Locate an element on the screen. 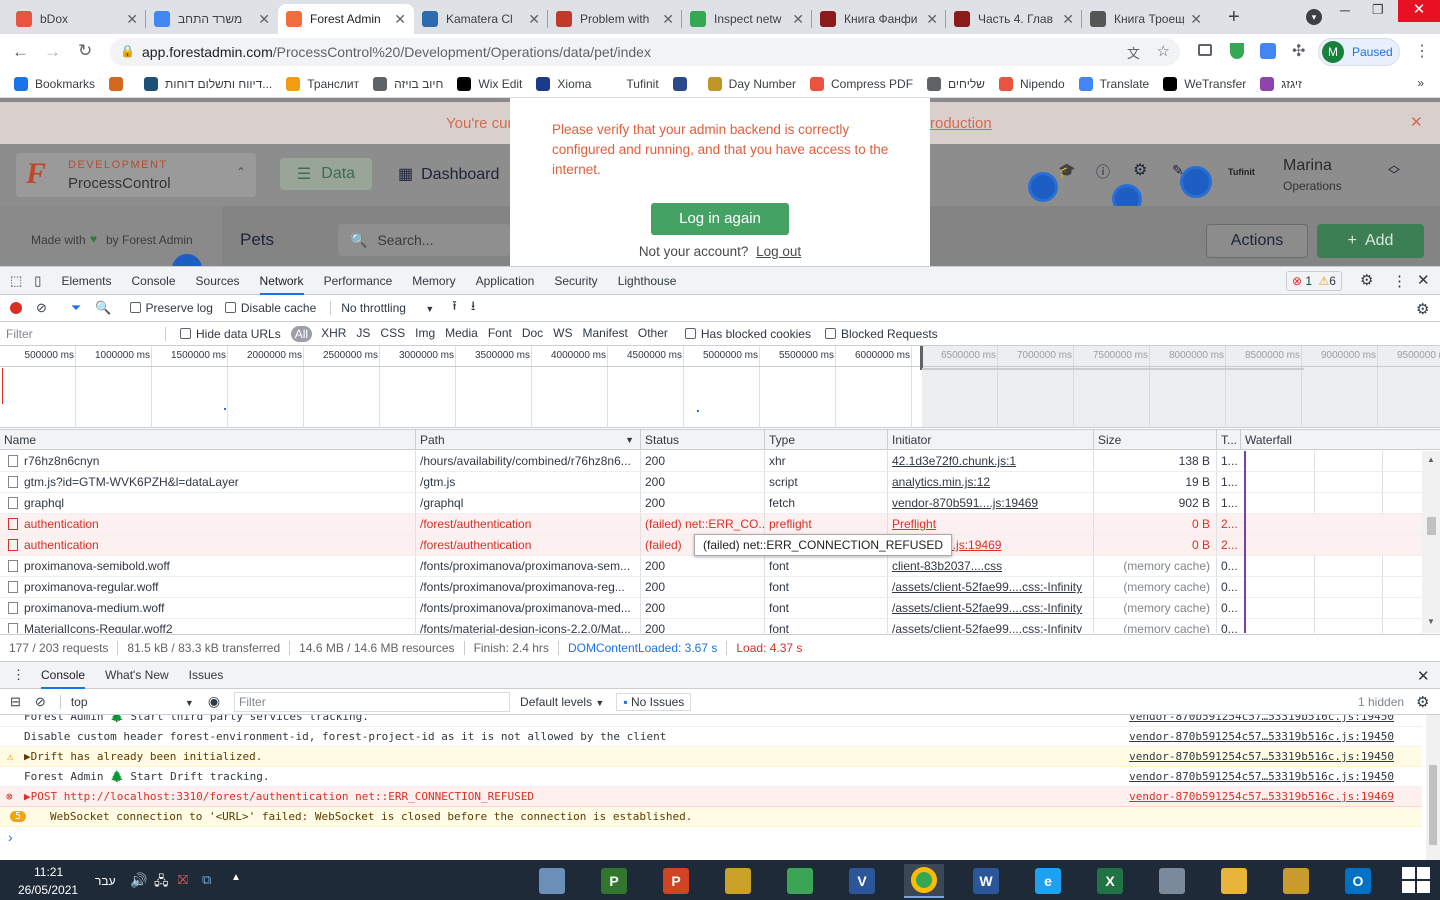 Image resolution: width=1440 pixels, height=900 pixels. add-button: + Add is located at coordinates (1370, 241).